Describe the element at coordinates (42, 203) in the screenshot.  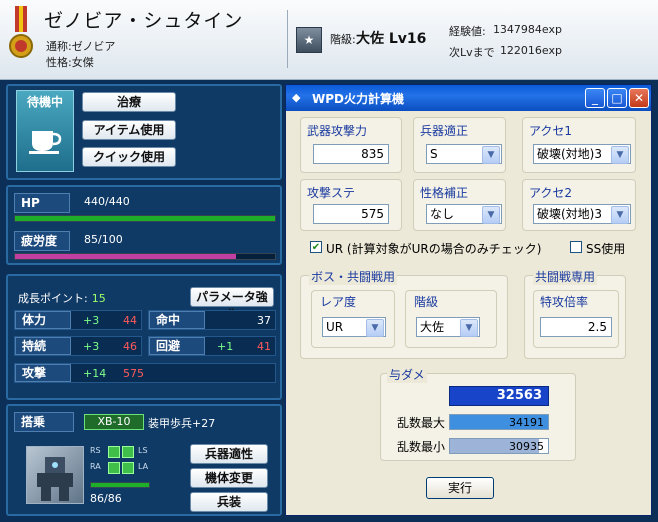
I see `hp-label: HP` at that location.